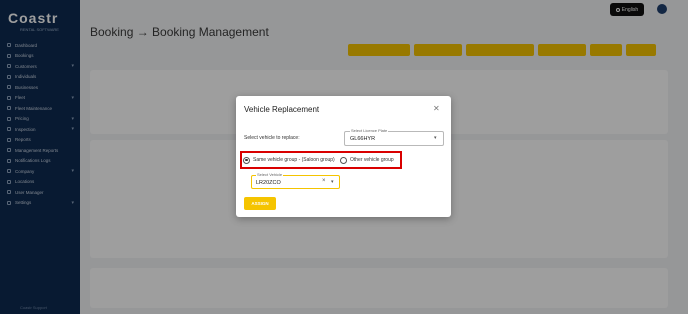 Image resolution: width=688 pixels, height=314 pixels. What do you see at coordinates (295, 180) in the screenshot?
I see `vehicle-select: Select Vehicle LR20ZCO × ▾` at bounding box center [295, 180].